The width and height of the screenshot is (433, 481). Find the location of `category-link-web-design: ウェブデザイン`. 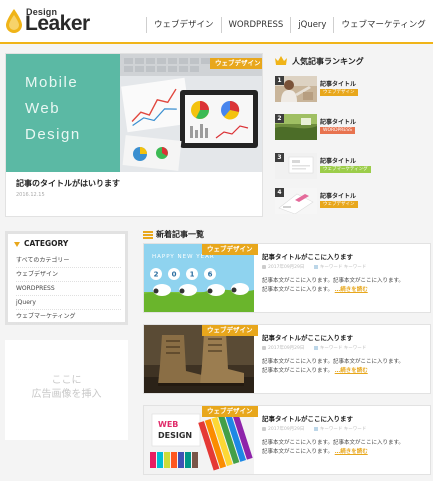

category-link-web-design: ウェブデザイン is located at coordinates (68, 275).